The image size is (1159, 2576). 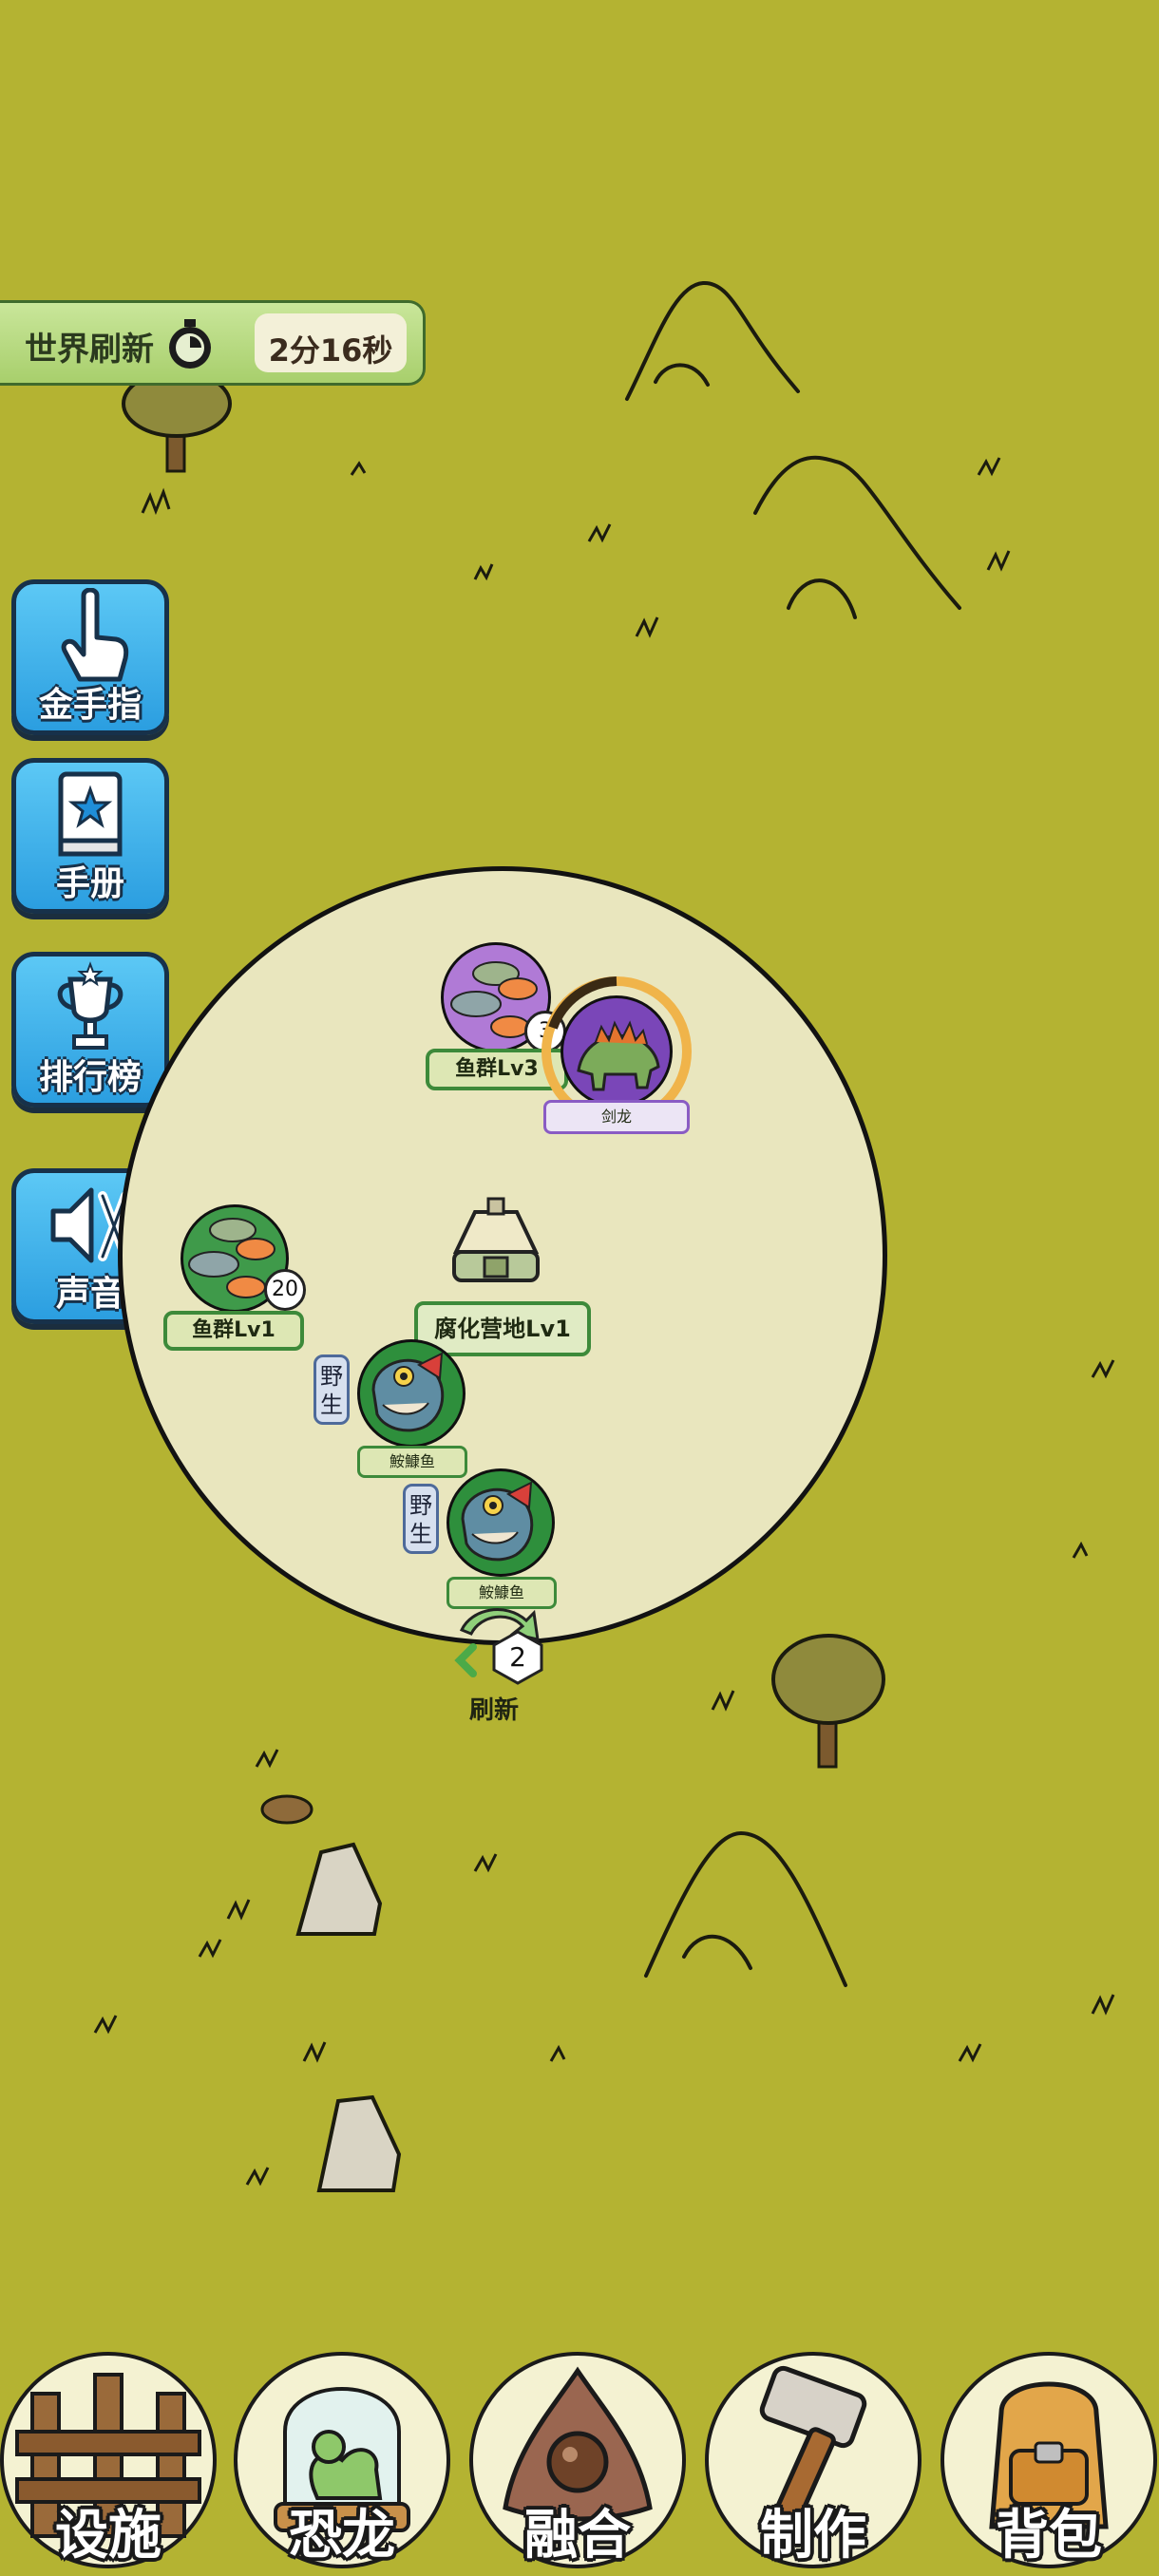 What do you see at coordinates (90, 814) in the screenshot?
I see `star-book-icon` at bounding box center [90, 814].